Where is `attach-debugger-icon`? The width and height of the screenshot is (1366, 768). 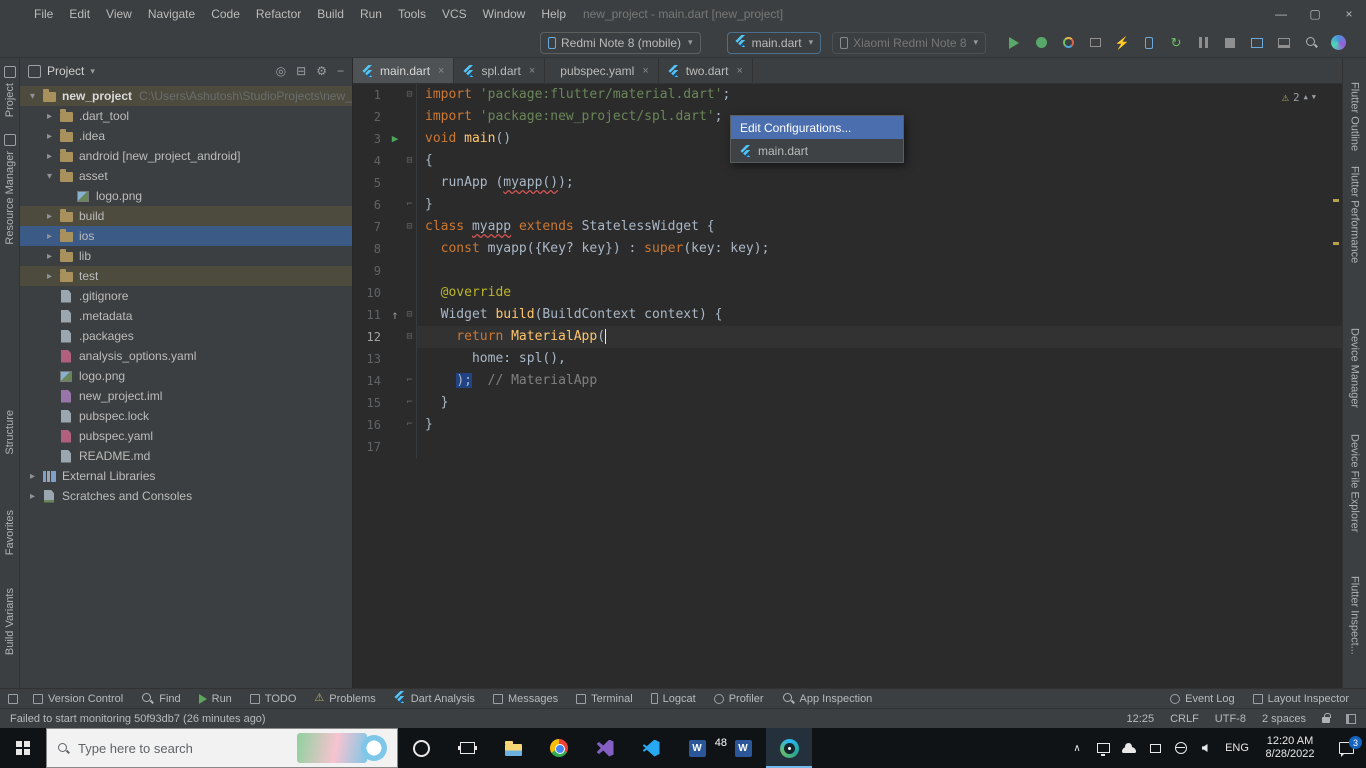
attach-debugger-icon is located at coordinates (1095, 43).